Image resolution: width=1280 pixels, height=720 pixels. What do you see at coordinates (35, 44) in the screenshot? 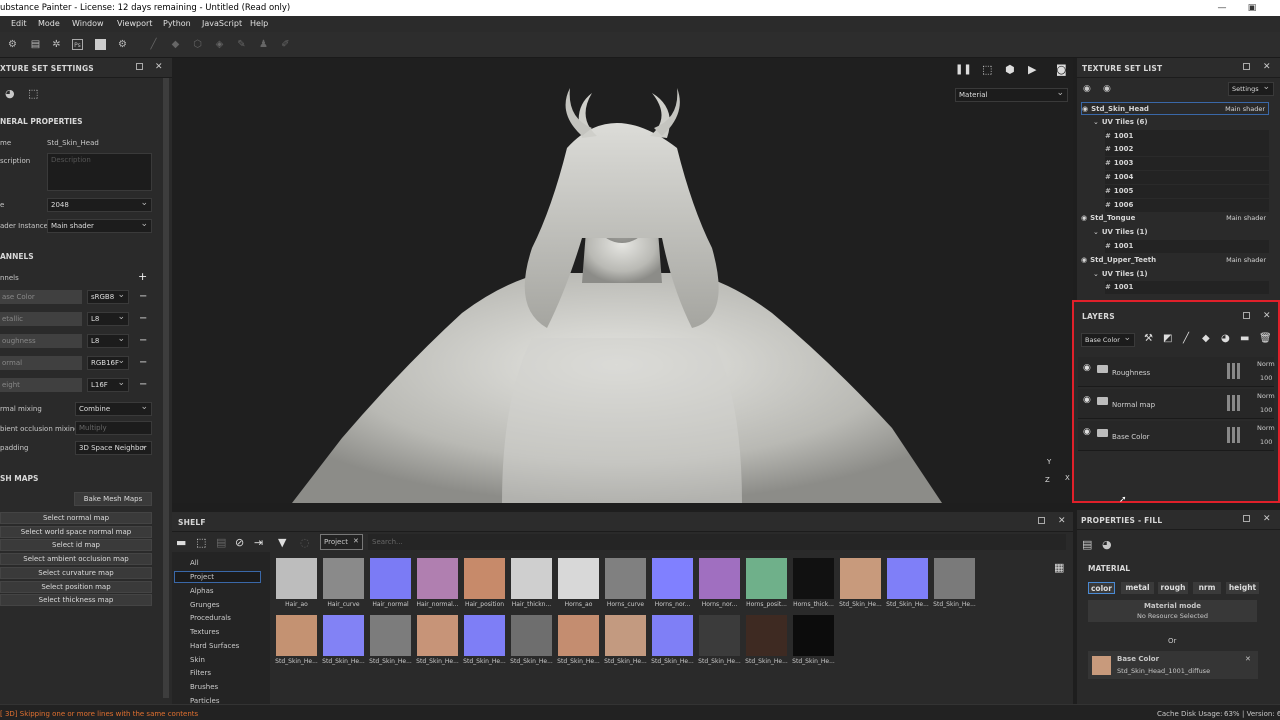
I see `trash-icon: ▤` at bounding box center [35, 44].